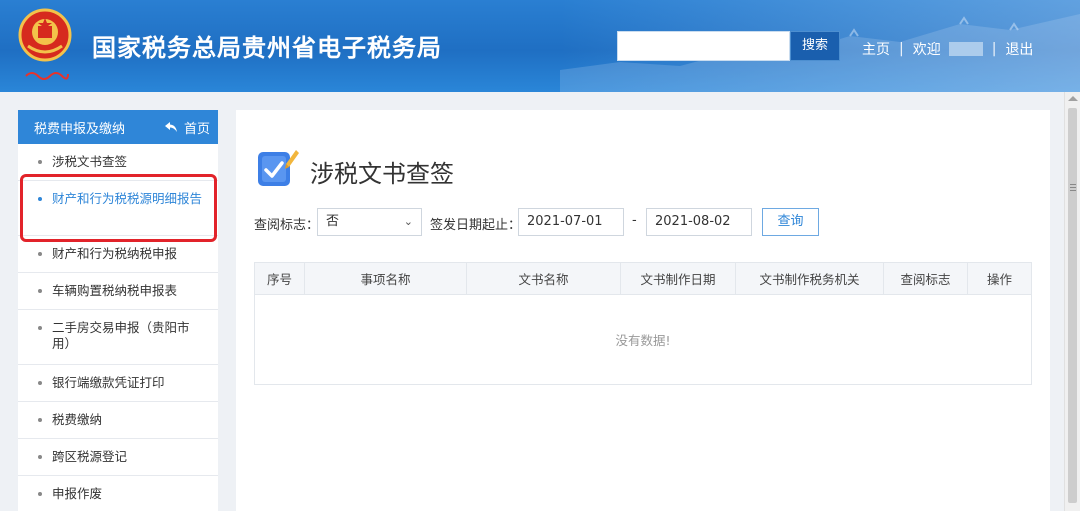 The image size is (1080, 511). What do you see at coordinates (790, 222) in the screenshot?
I see `query-button: 查询` at bounding box center [790, 222].